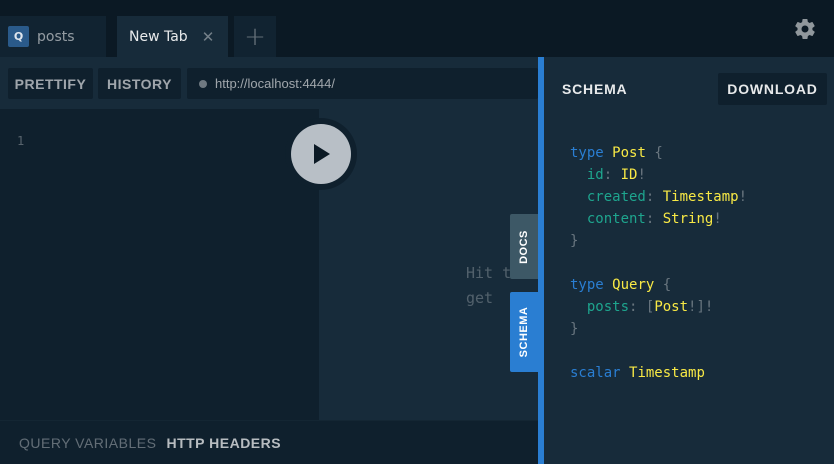 This screenshot has height=464, width=834. Describe the element at coordinates (667, 373) in the screenshot. I see `type-name: Timestamp` at that location.